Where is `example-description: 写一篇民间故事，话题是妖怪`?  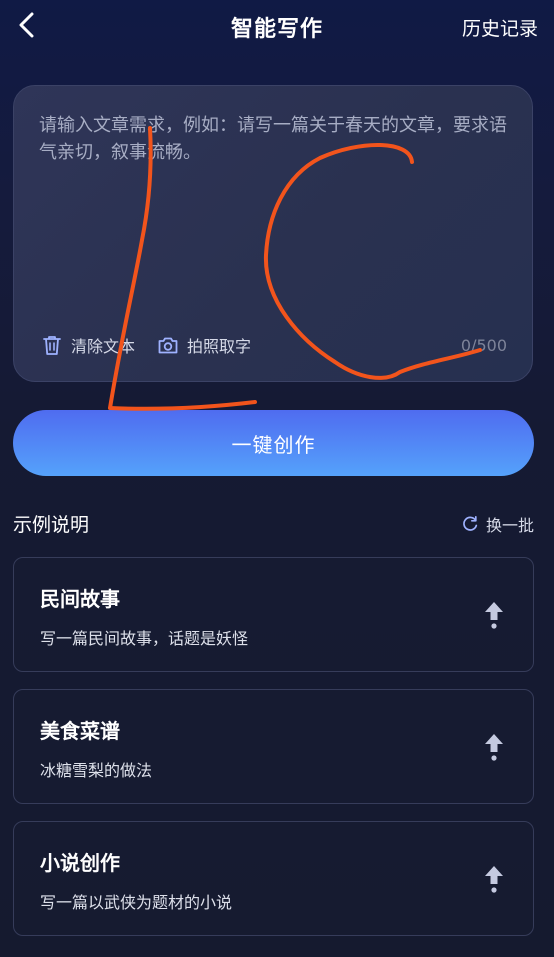
example-description: 写一篇民间故事，话题是妖怪 is located at coordinates (144, 638).